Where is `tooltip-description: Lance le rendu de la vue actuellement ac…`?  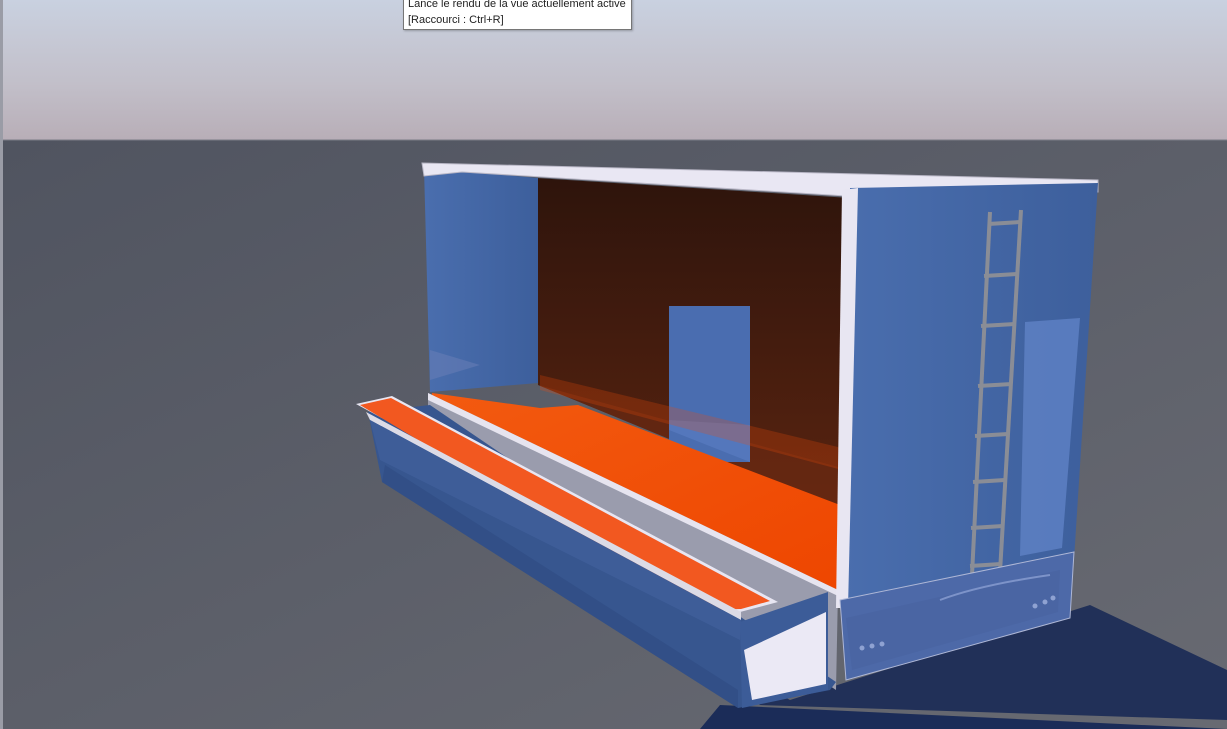 tooltip-description: Lance le rendu de la vue actuellement ac… is located at coordinates (517, 5).